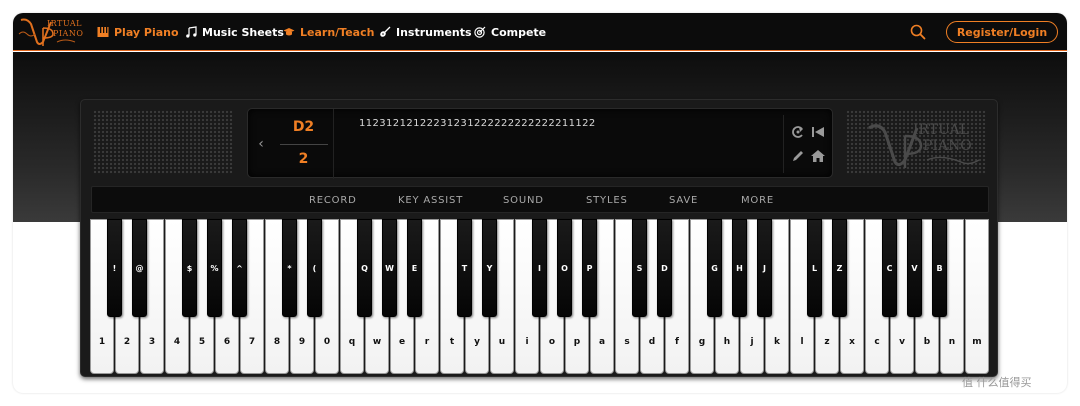 This screenshot has height=406, width=1080. Describe the element at coordinates (64, 23) in the screenshot. I see `logo-text-top: IRTUAL` at that location.